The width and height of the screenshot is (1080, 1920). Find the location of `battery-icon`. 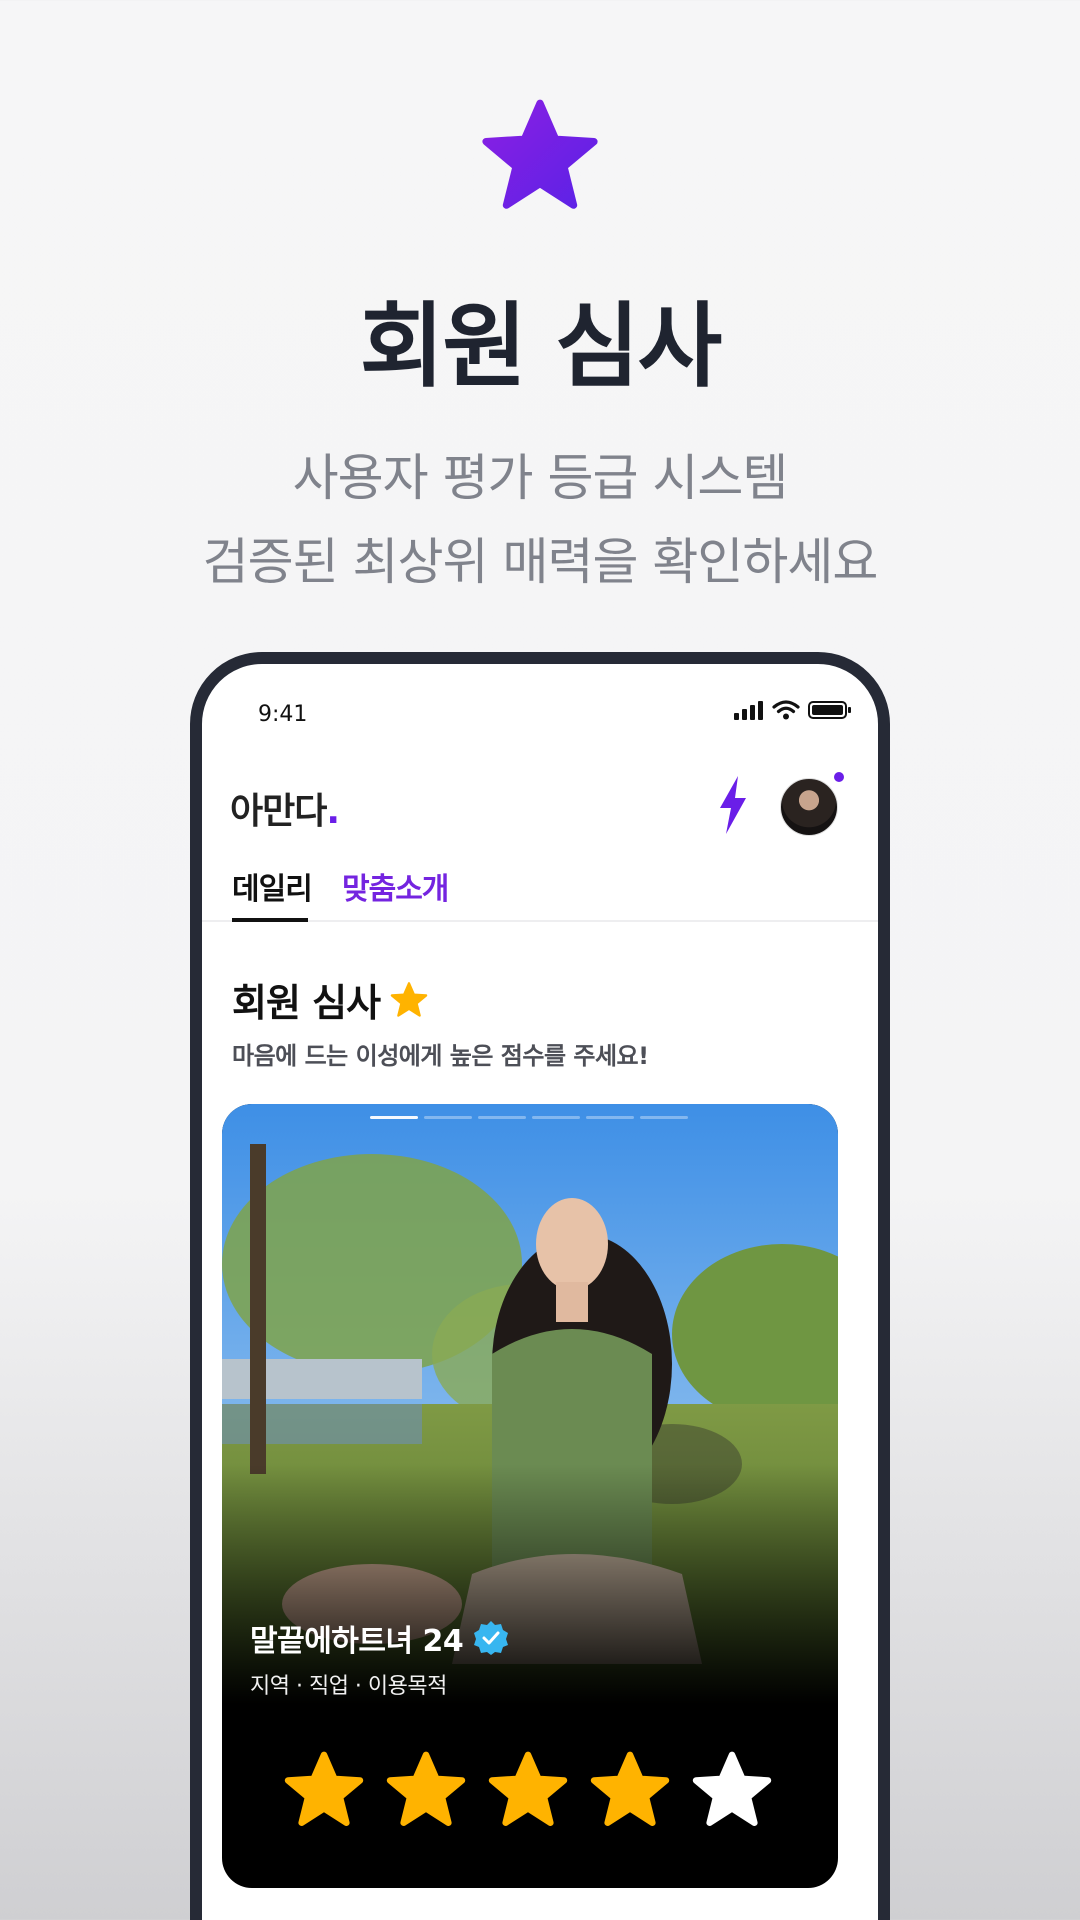

battery-icon is located at coordinates (829, 710).